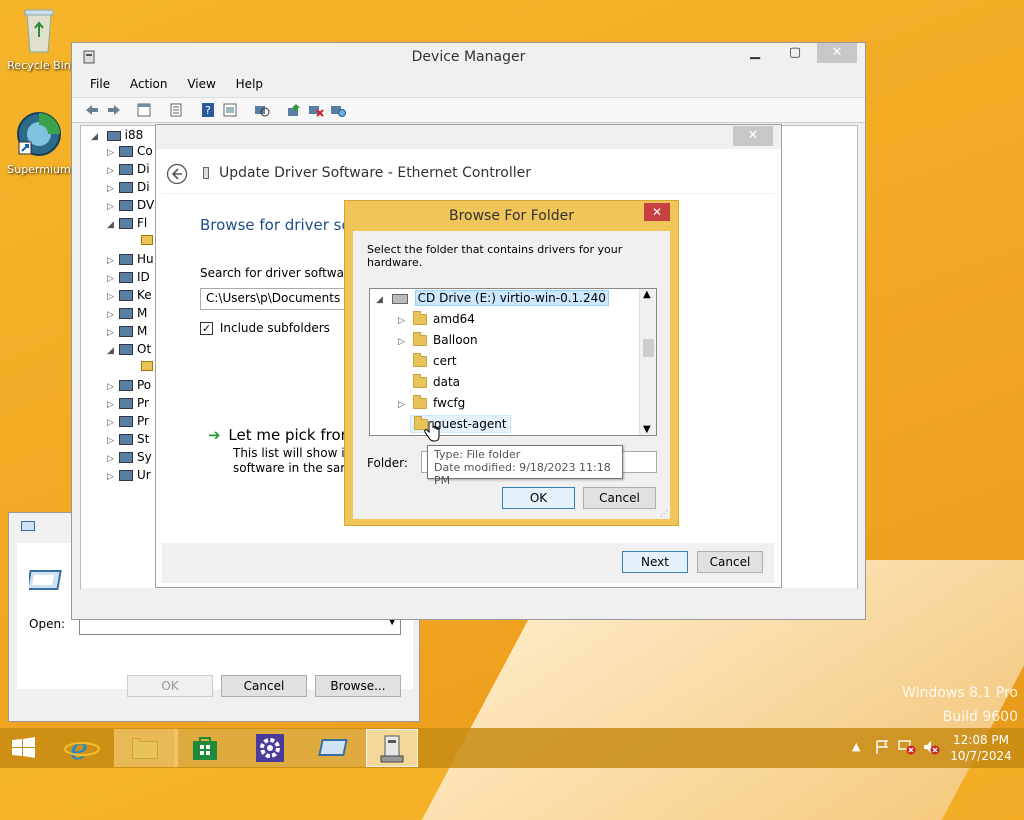 This screenshot has height=820, width=1024. Describe the element at coordinates (795, 53) in the screenshot. I see `maximize-button: ▢` at that location.